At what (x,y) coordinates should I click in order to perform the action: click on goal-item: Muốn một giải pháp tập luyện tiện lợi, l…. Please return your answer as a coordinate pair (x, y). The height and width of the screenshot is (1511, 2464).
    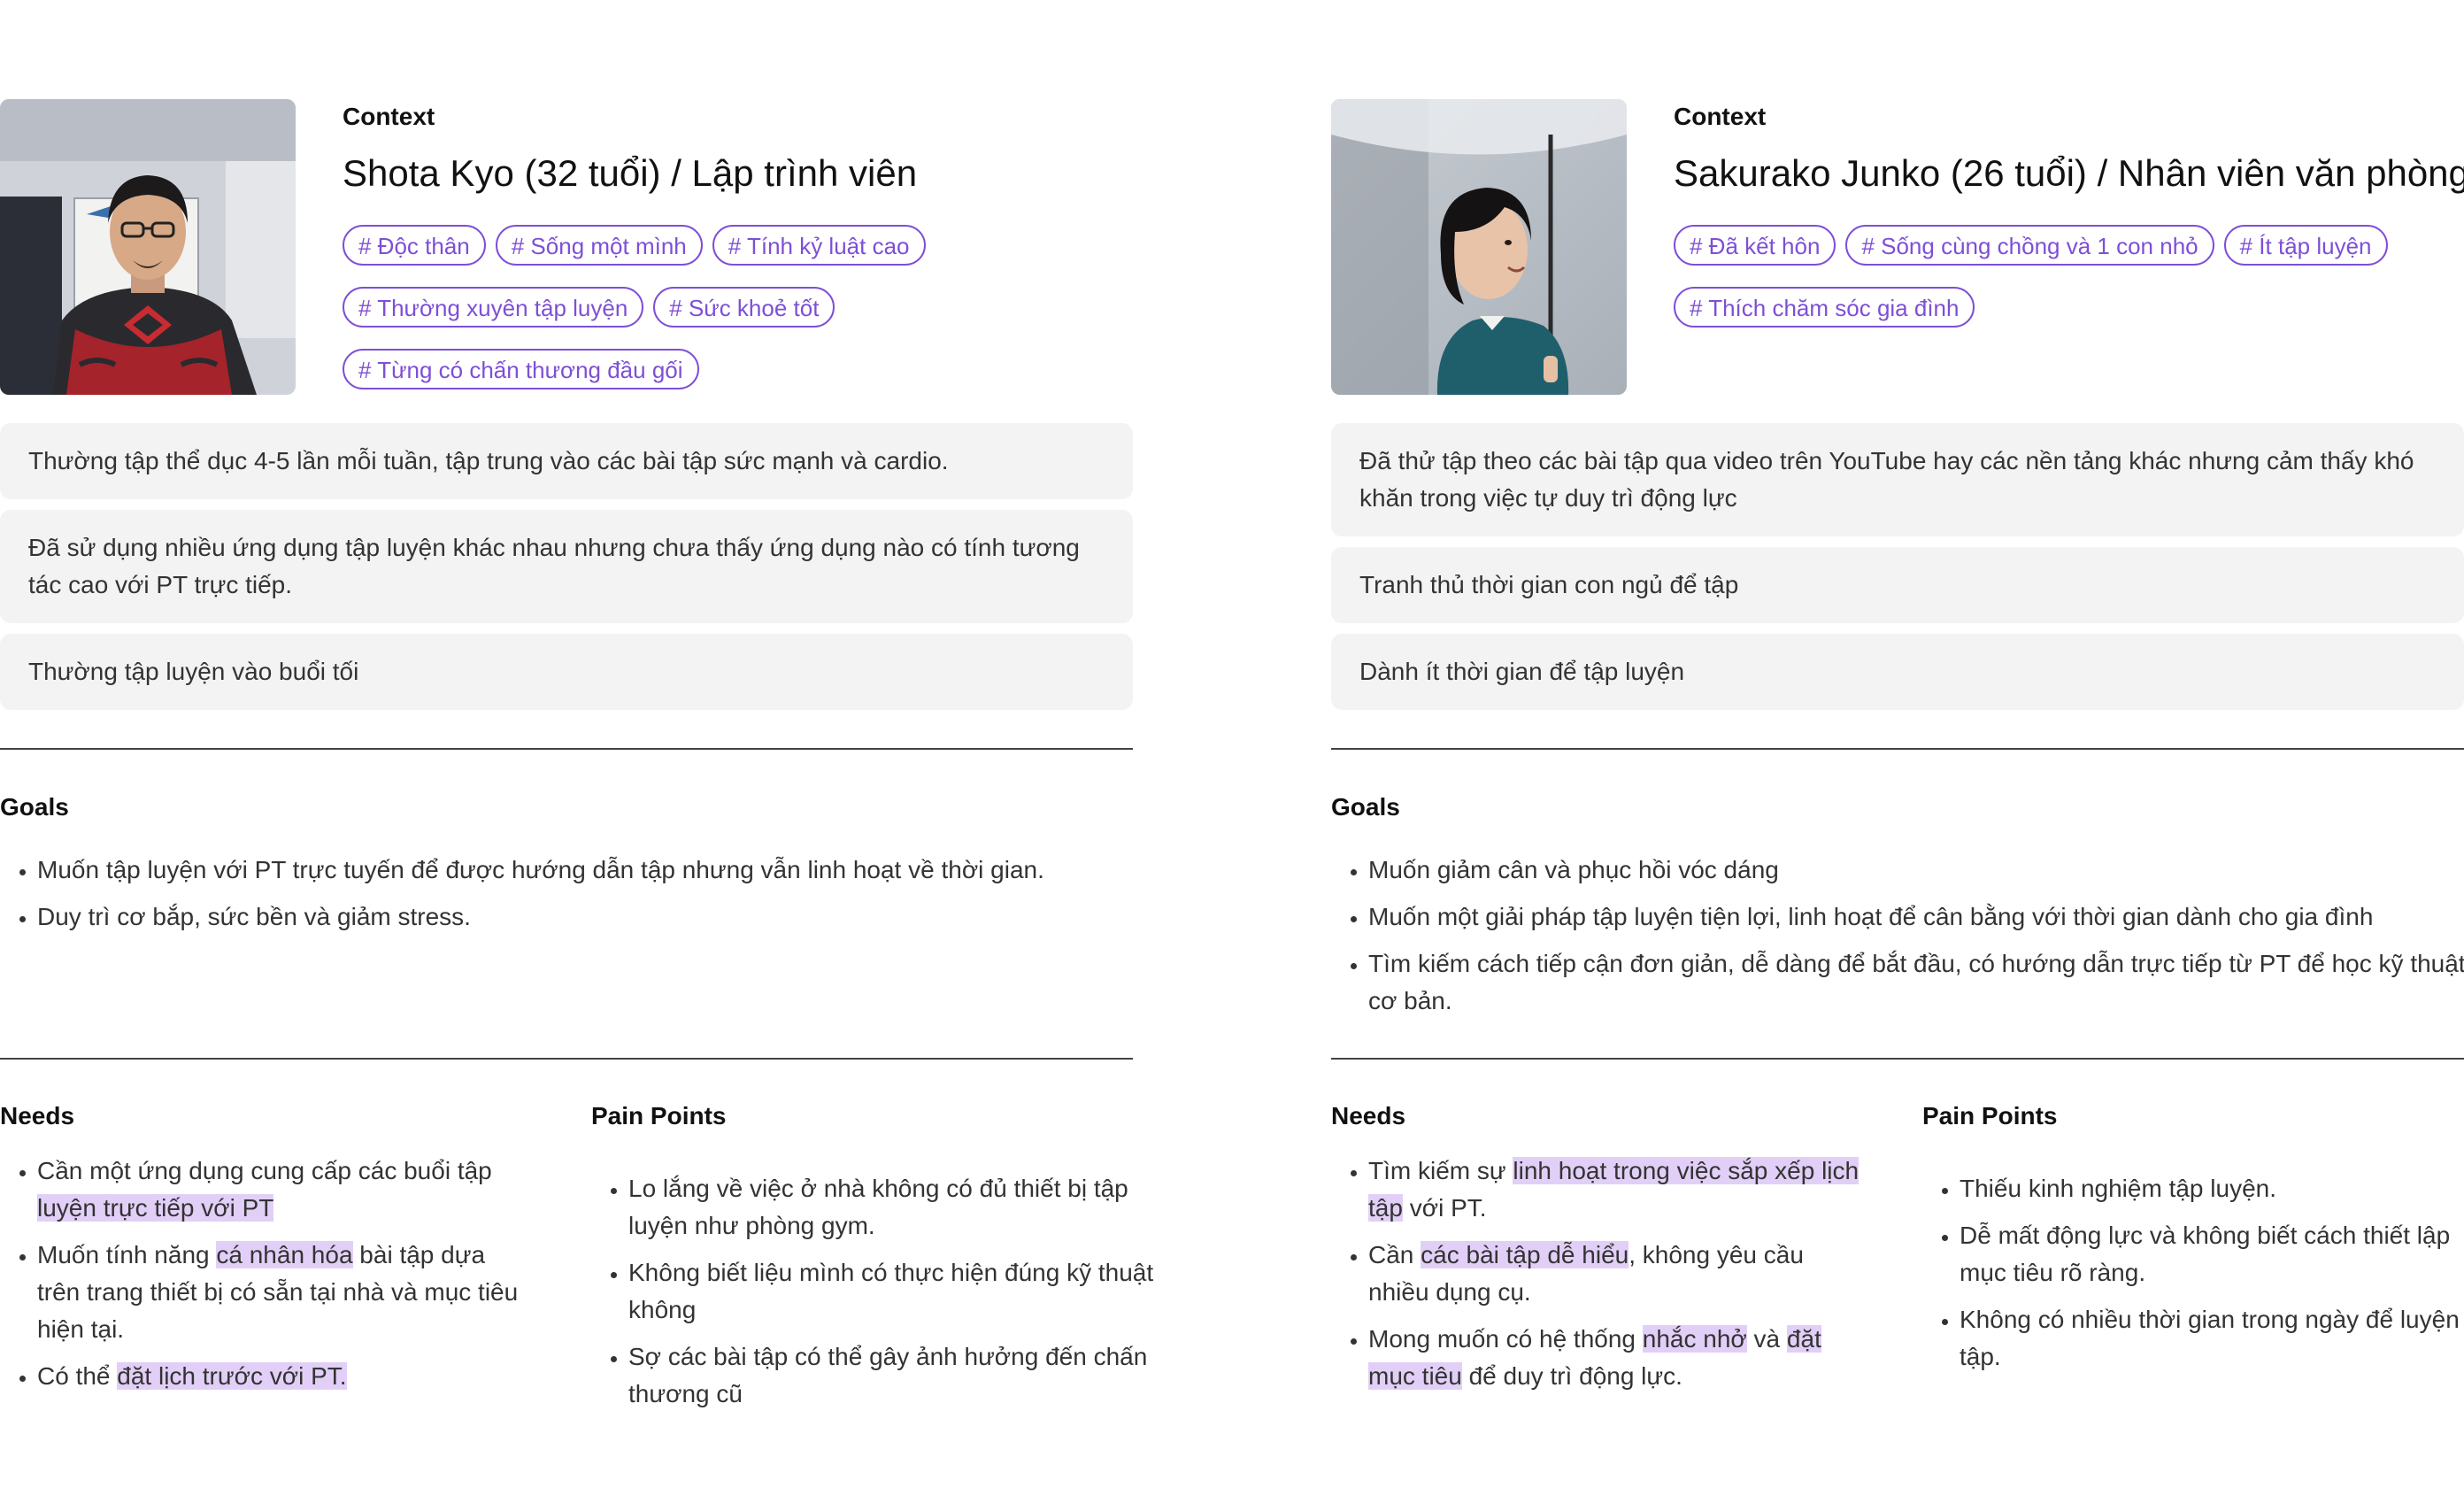
    Looking at the image, I should click on (1916, 917).